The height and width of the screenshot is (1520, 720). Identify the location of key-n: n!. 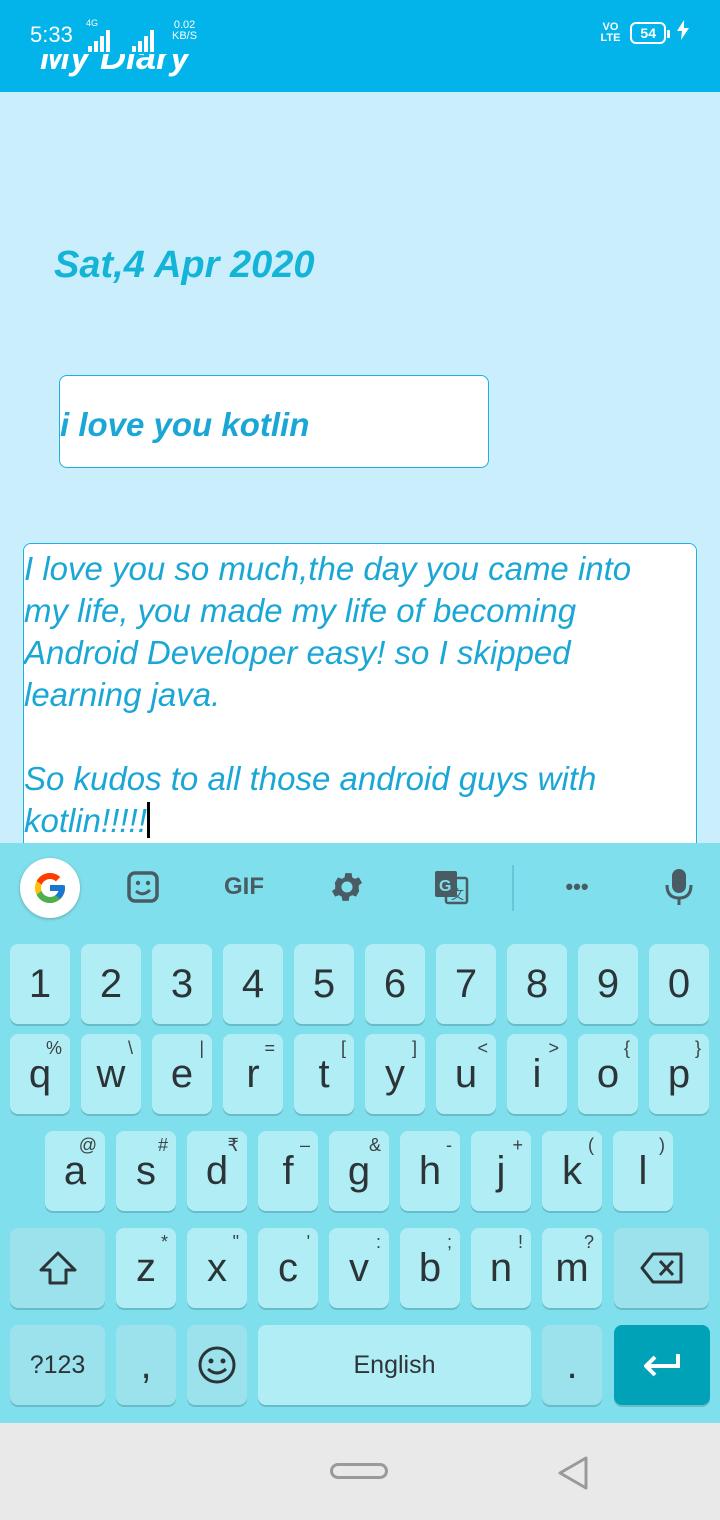
(501, 1268).